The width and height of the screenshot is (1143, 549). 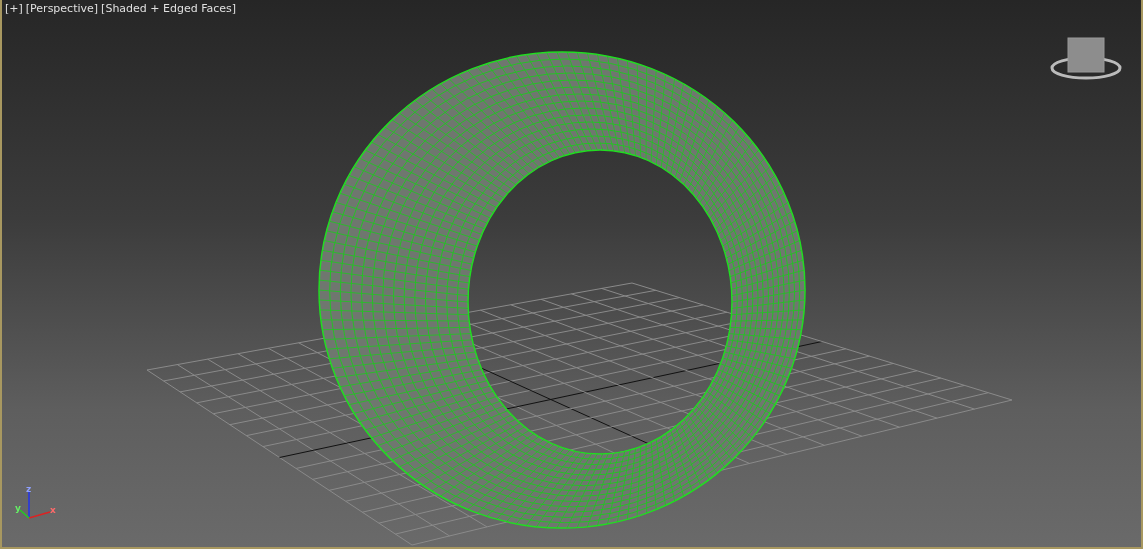 I want to click on view-cube-drawing, so click(x=1086, y=58).